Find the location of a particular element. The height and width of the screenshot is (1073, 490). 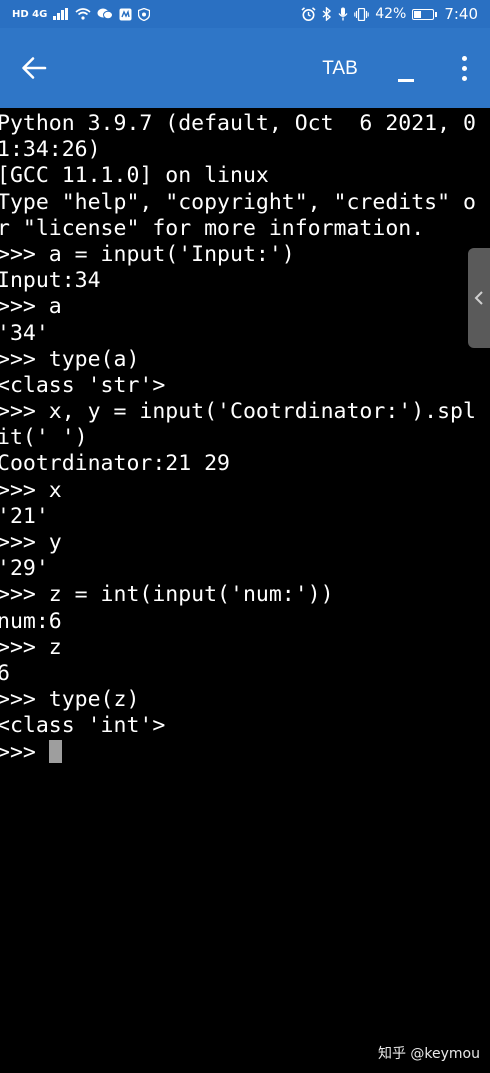

terminal-line: [GCC 11.1.0] on linux is located at coordinates (134, 176).